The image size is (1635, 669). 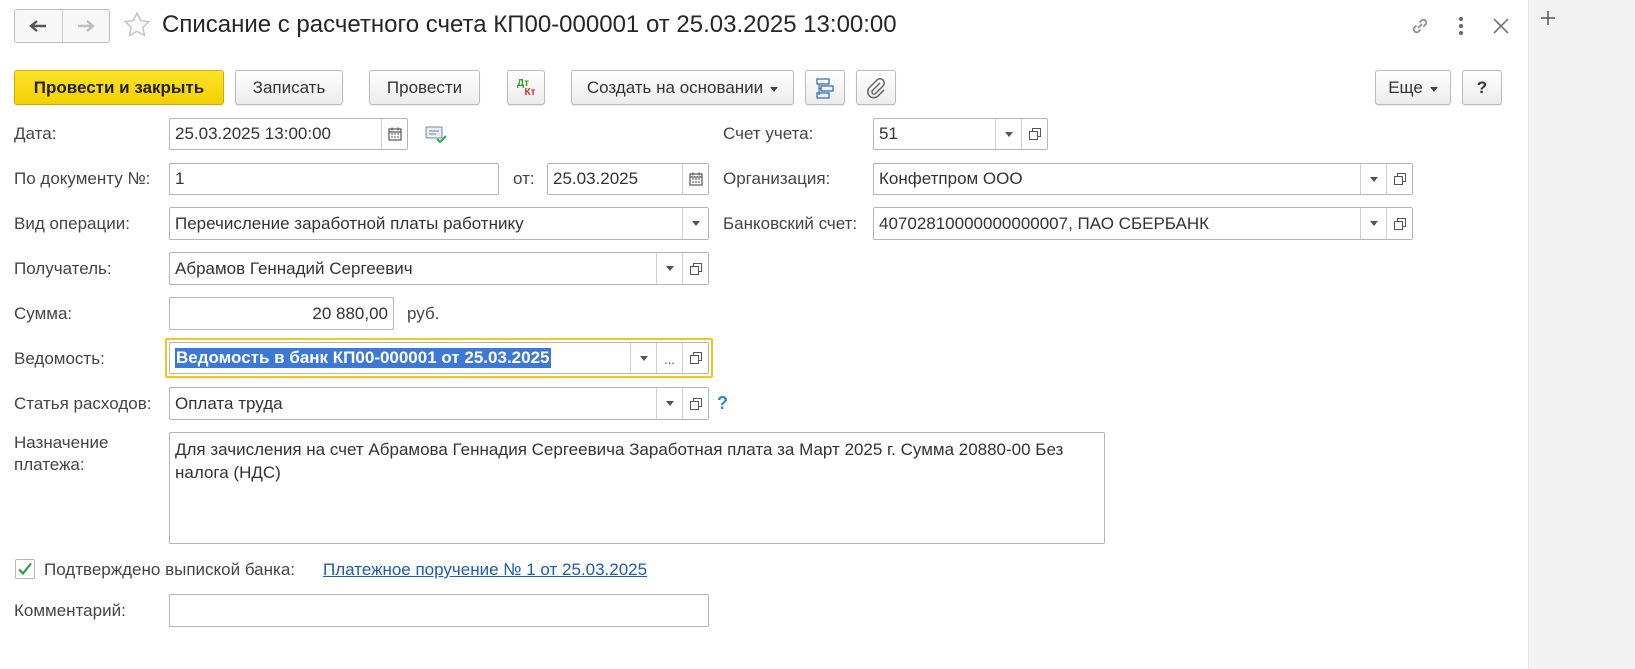 What do you see at coordinates (524, 178) in the screenshot?
I see `doc-date-label: от:` at bounding box center [524, 178].